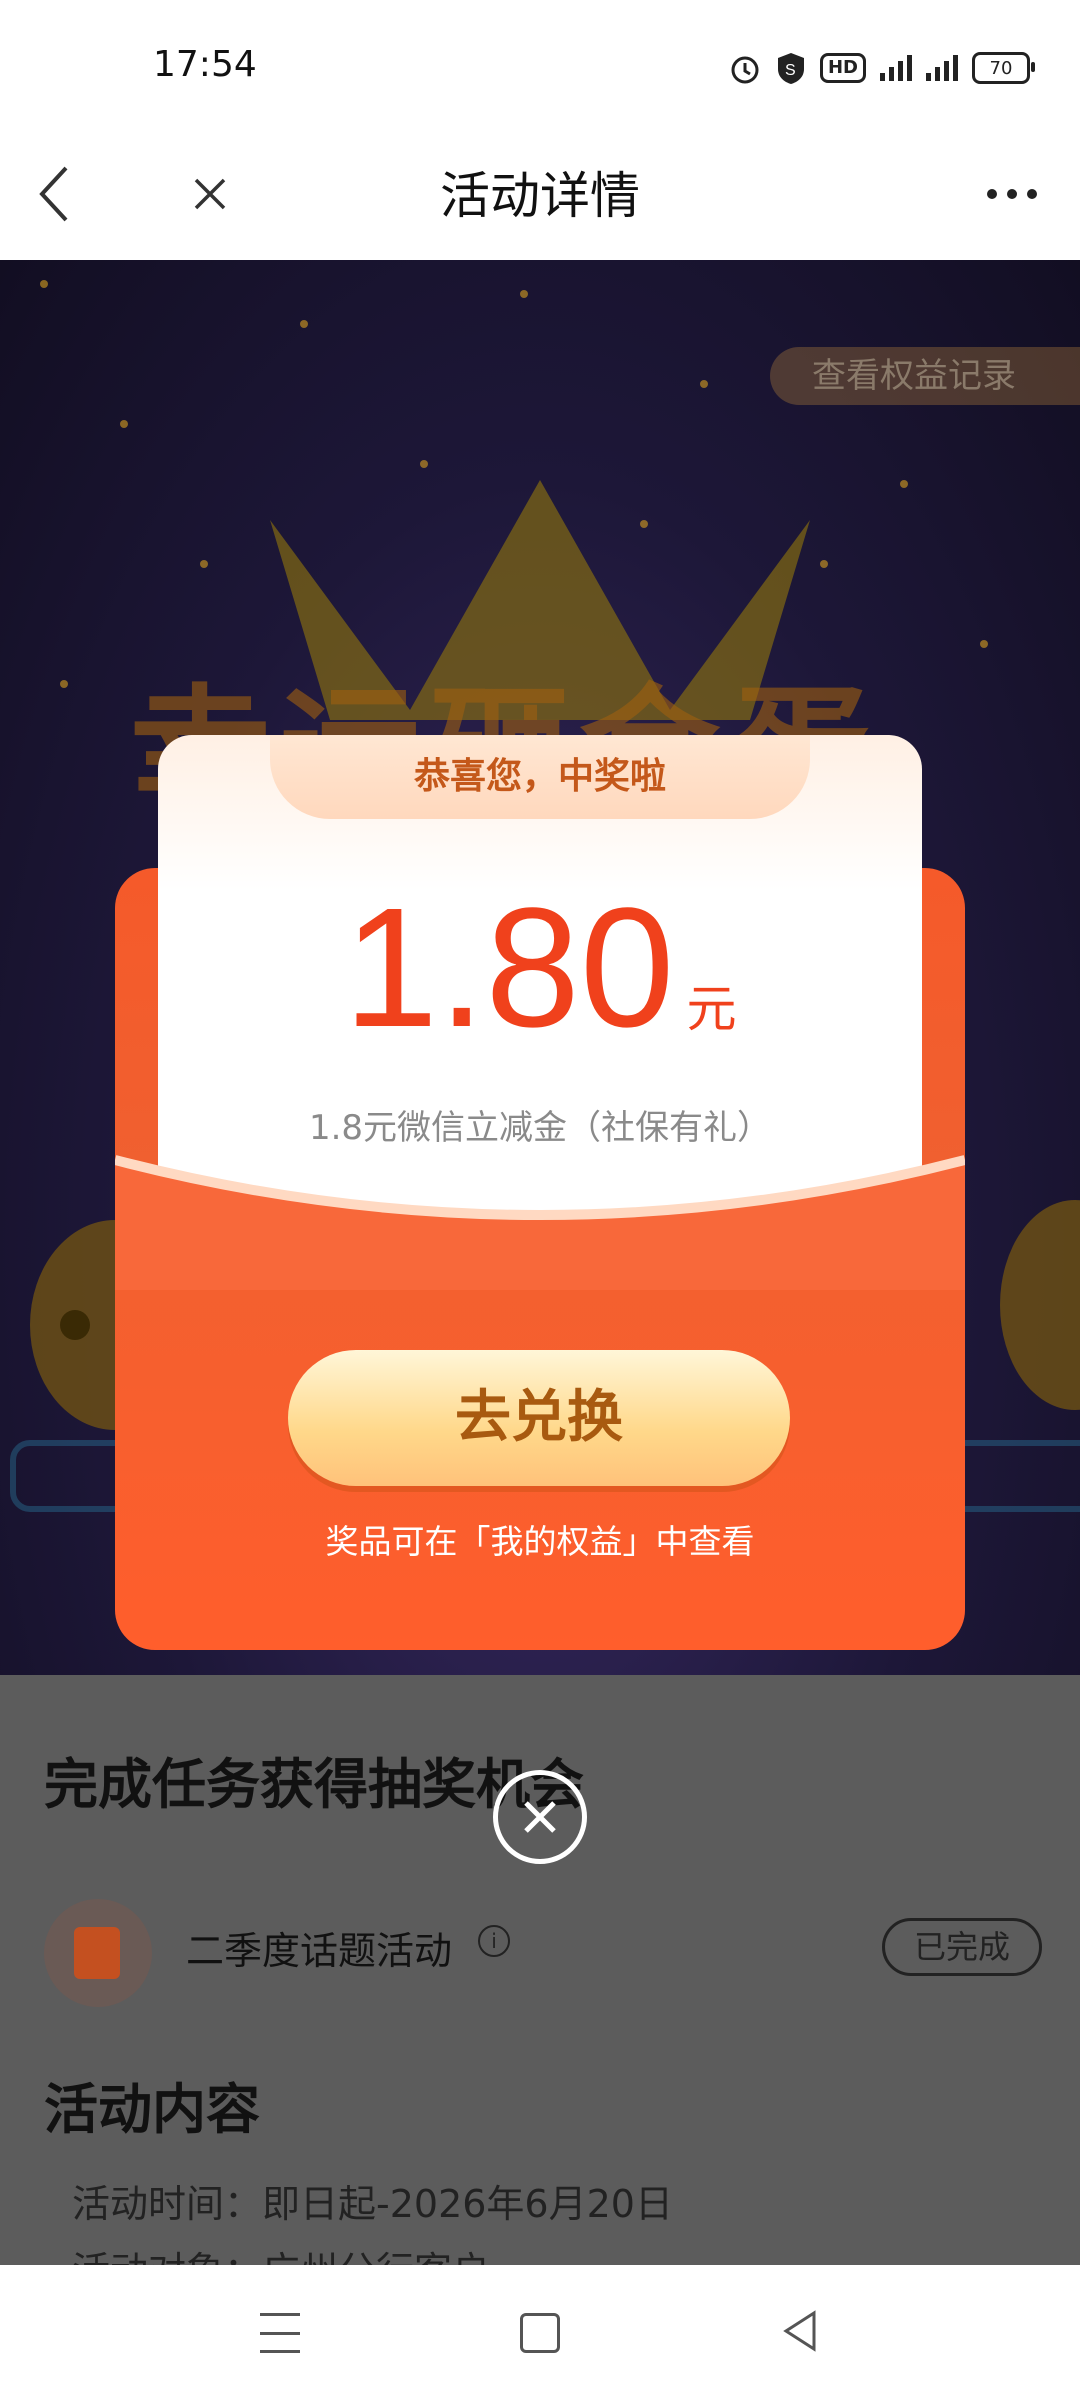 The height and width of the screenshot is (2400, 1080). Describe the element at coordinates (745, 70) in the screenshot. I see `alarm-icon` at that location.